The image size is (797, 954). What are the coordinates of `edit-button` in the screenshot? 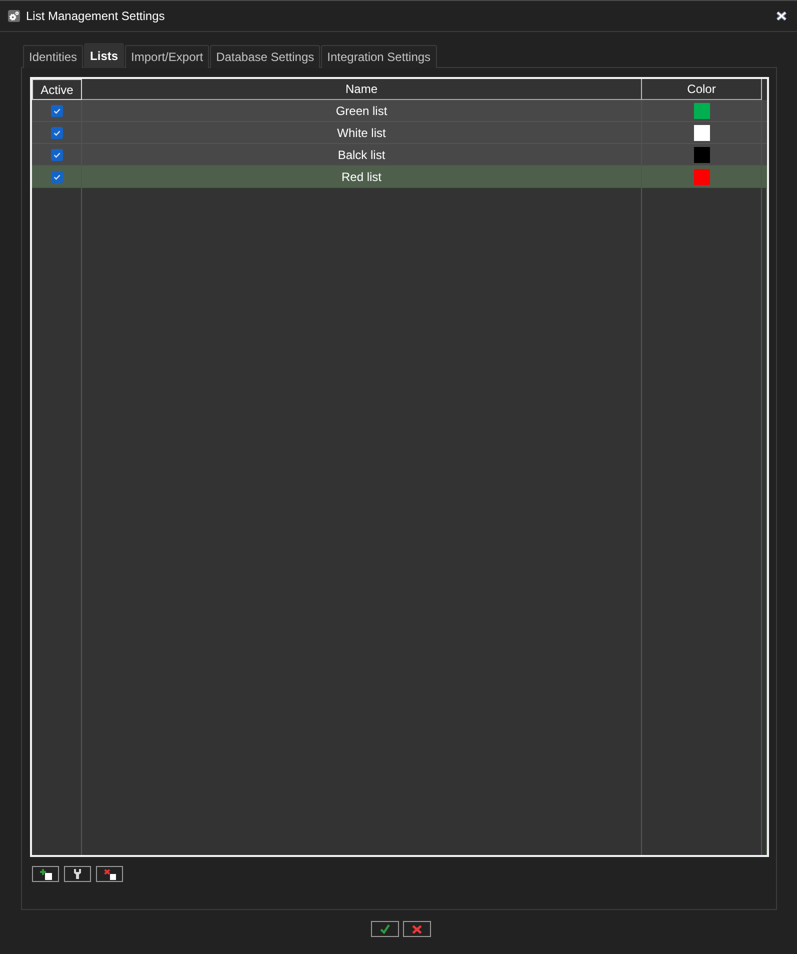 It's located at (77, 874).